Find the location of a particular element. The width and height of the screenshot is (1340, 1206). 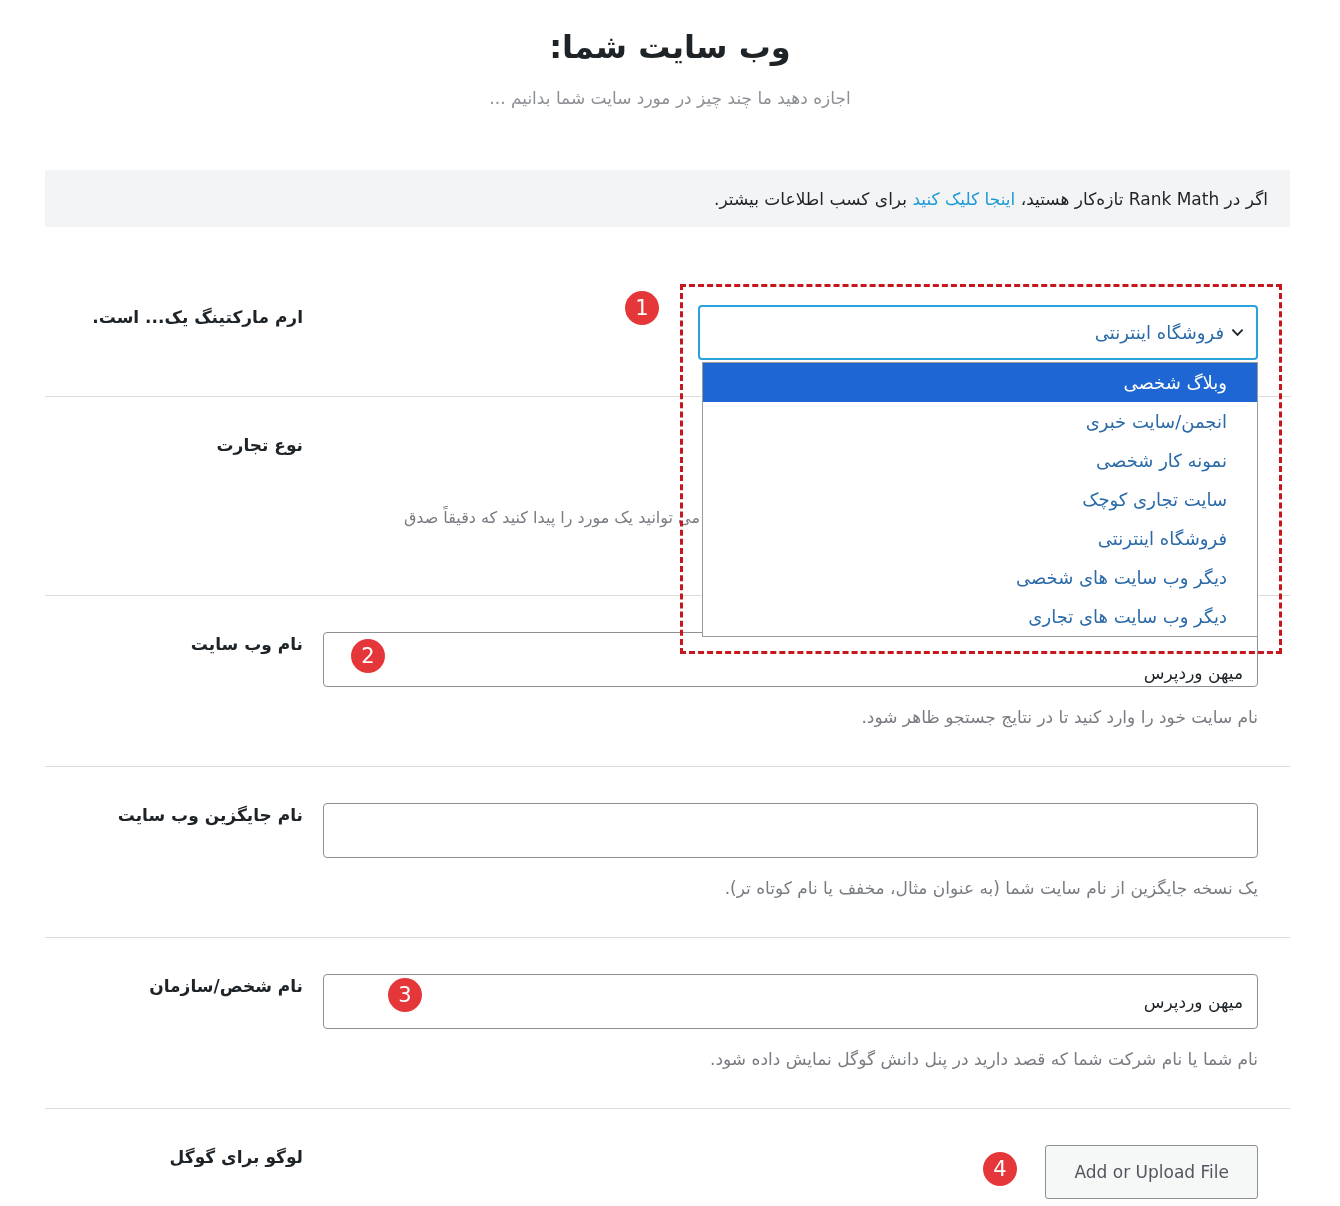

field-label: نام شخص/سازمان is located at coordinates (226, 986).